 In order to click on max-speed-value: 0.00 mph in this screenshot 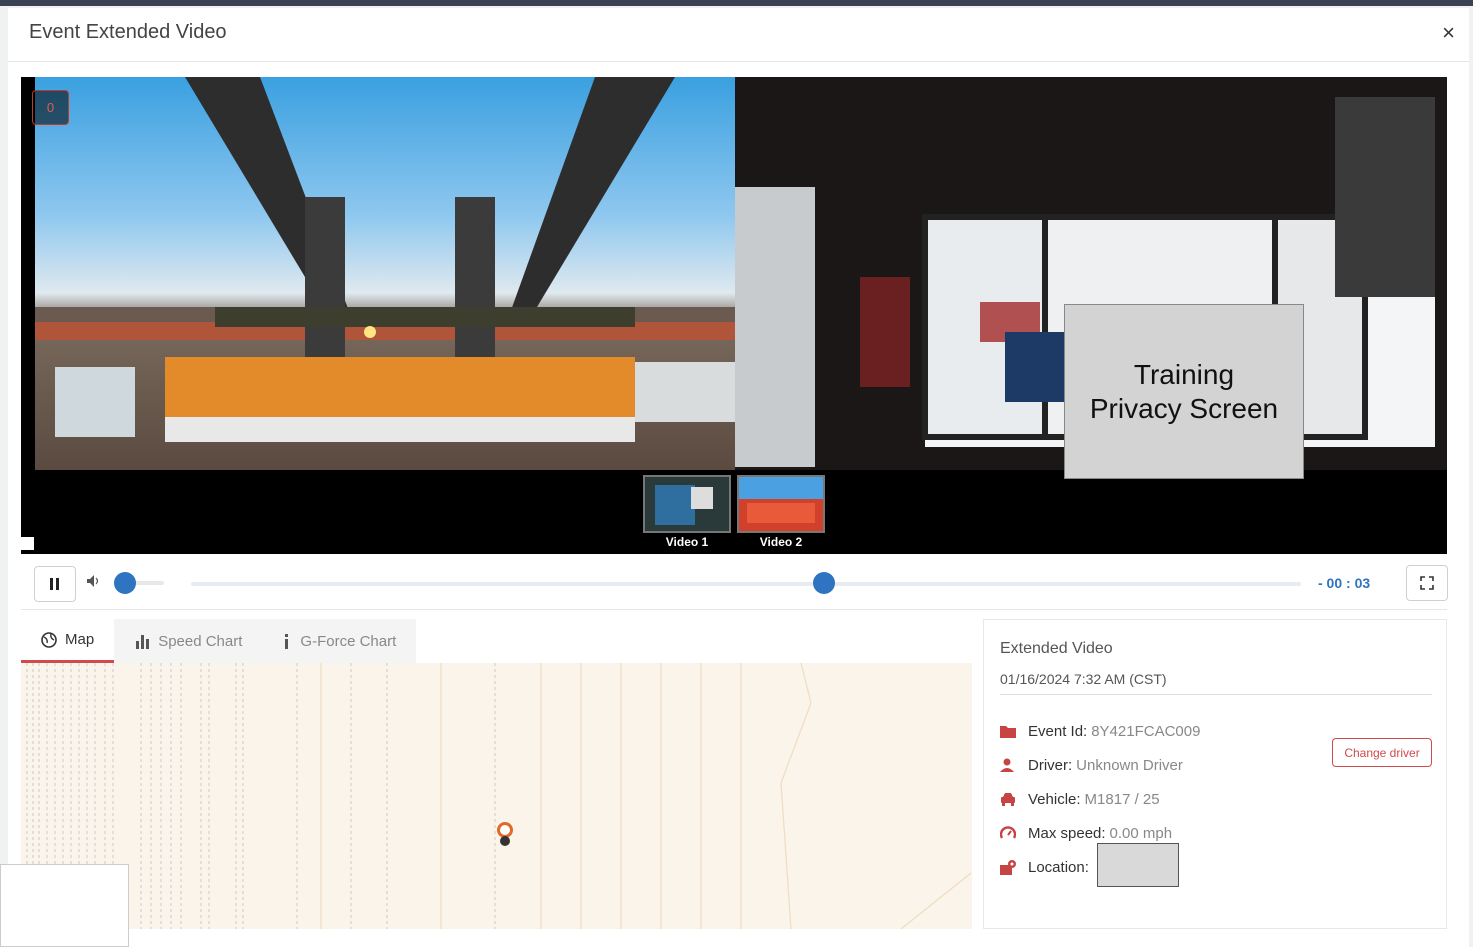, I will do `click(1141, 833)`.